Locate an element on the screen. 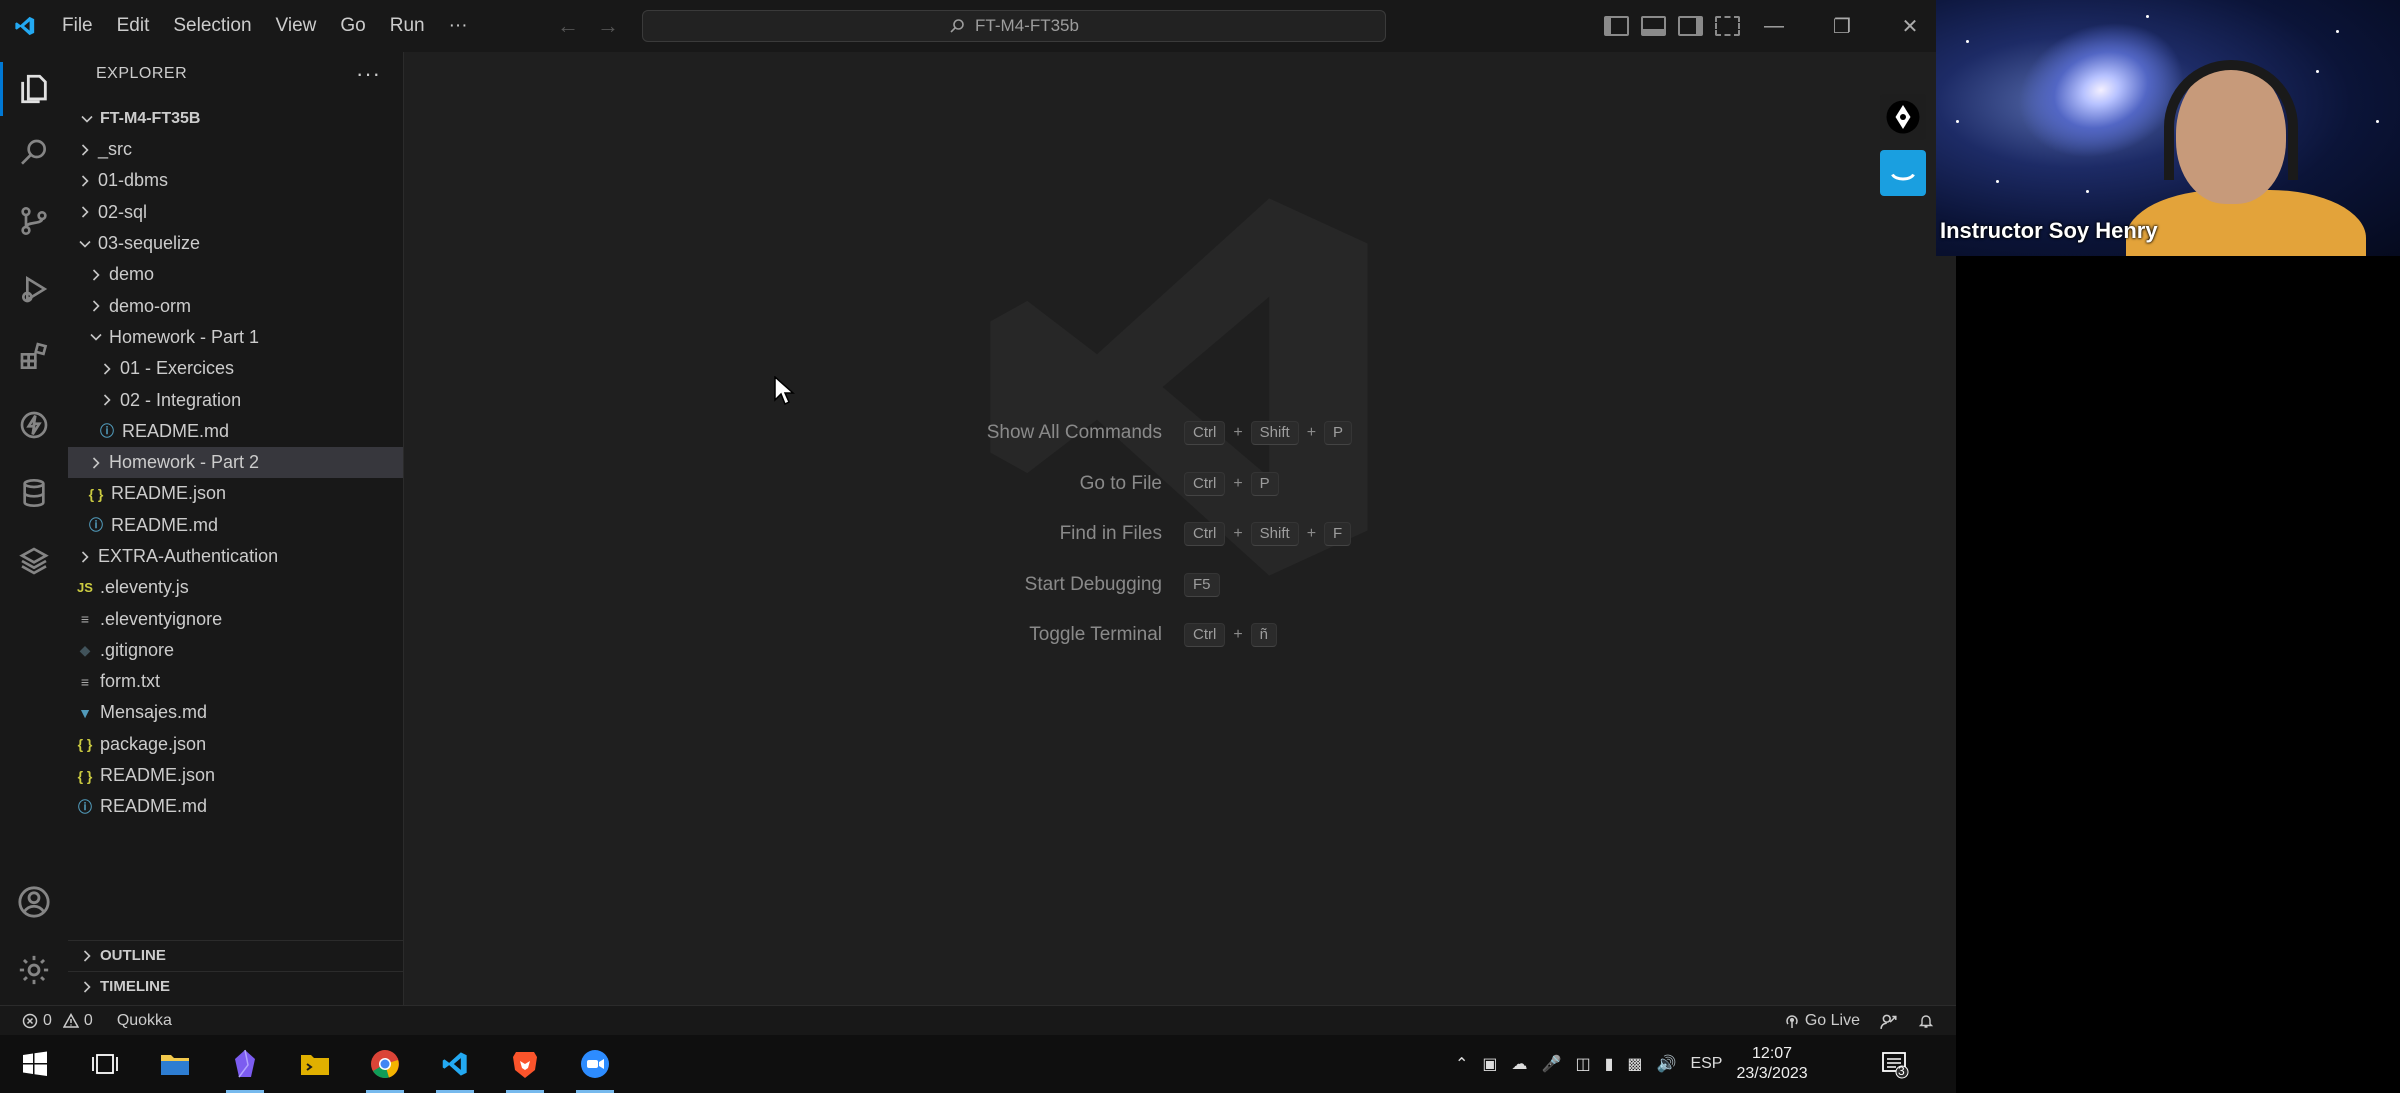  feedback-button is located at coordinates (1889, 1021).